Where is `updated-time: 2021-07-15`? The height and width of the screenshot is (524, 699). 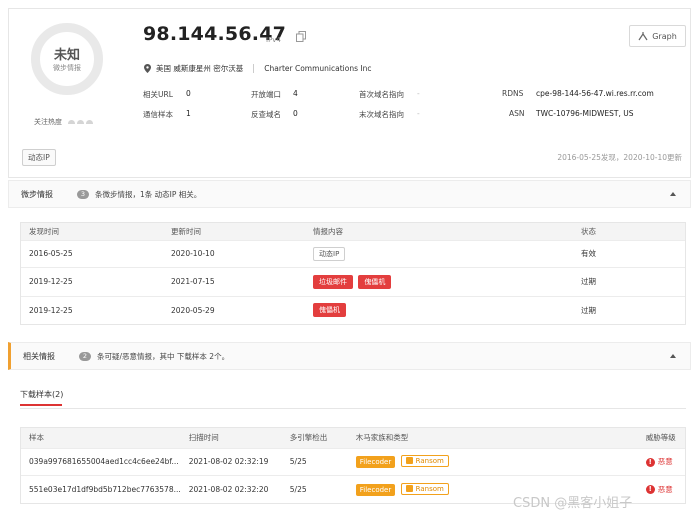
updated-time: 2021-07-15 is located at coordinates (234, 281).